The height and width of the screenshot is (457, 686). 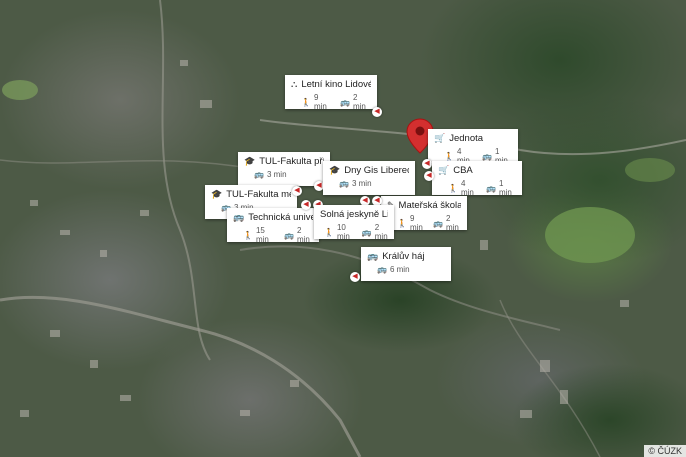 I want to click on poi-card: 🎓 Dny Gis Liberec 🚌 3 min, so click(x=369, y=178).